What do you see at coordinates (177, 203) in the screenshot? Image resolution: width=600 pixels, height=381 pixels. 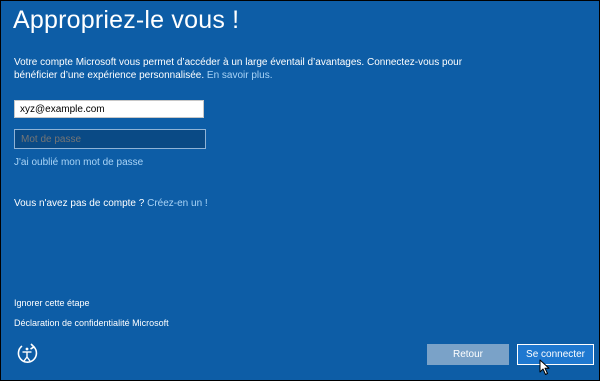 I see `create-account-link: Créez-en un !` at bounding box center [177, 203].